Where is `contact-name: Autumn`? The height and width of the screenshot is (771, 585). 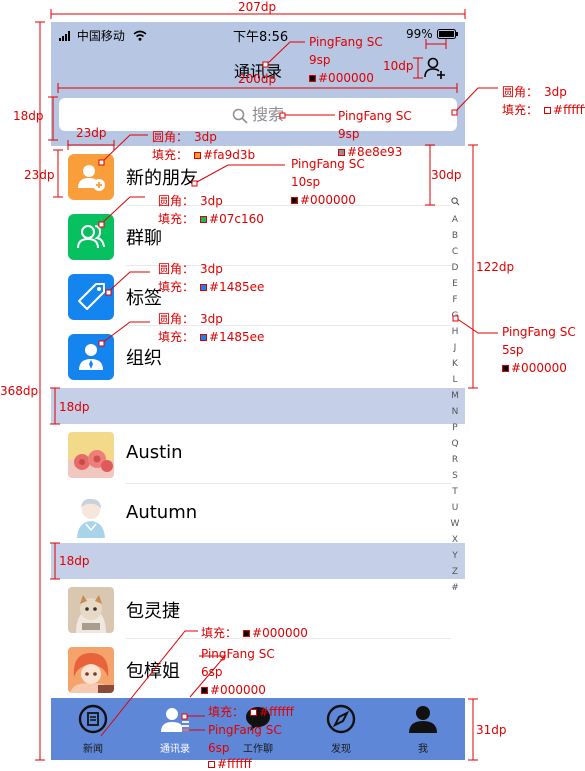 contact-name: Autumn is located at coordinates (162, 512).